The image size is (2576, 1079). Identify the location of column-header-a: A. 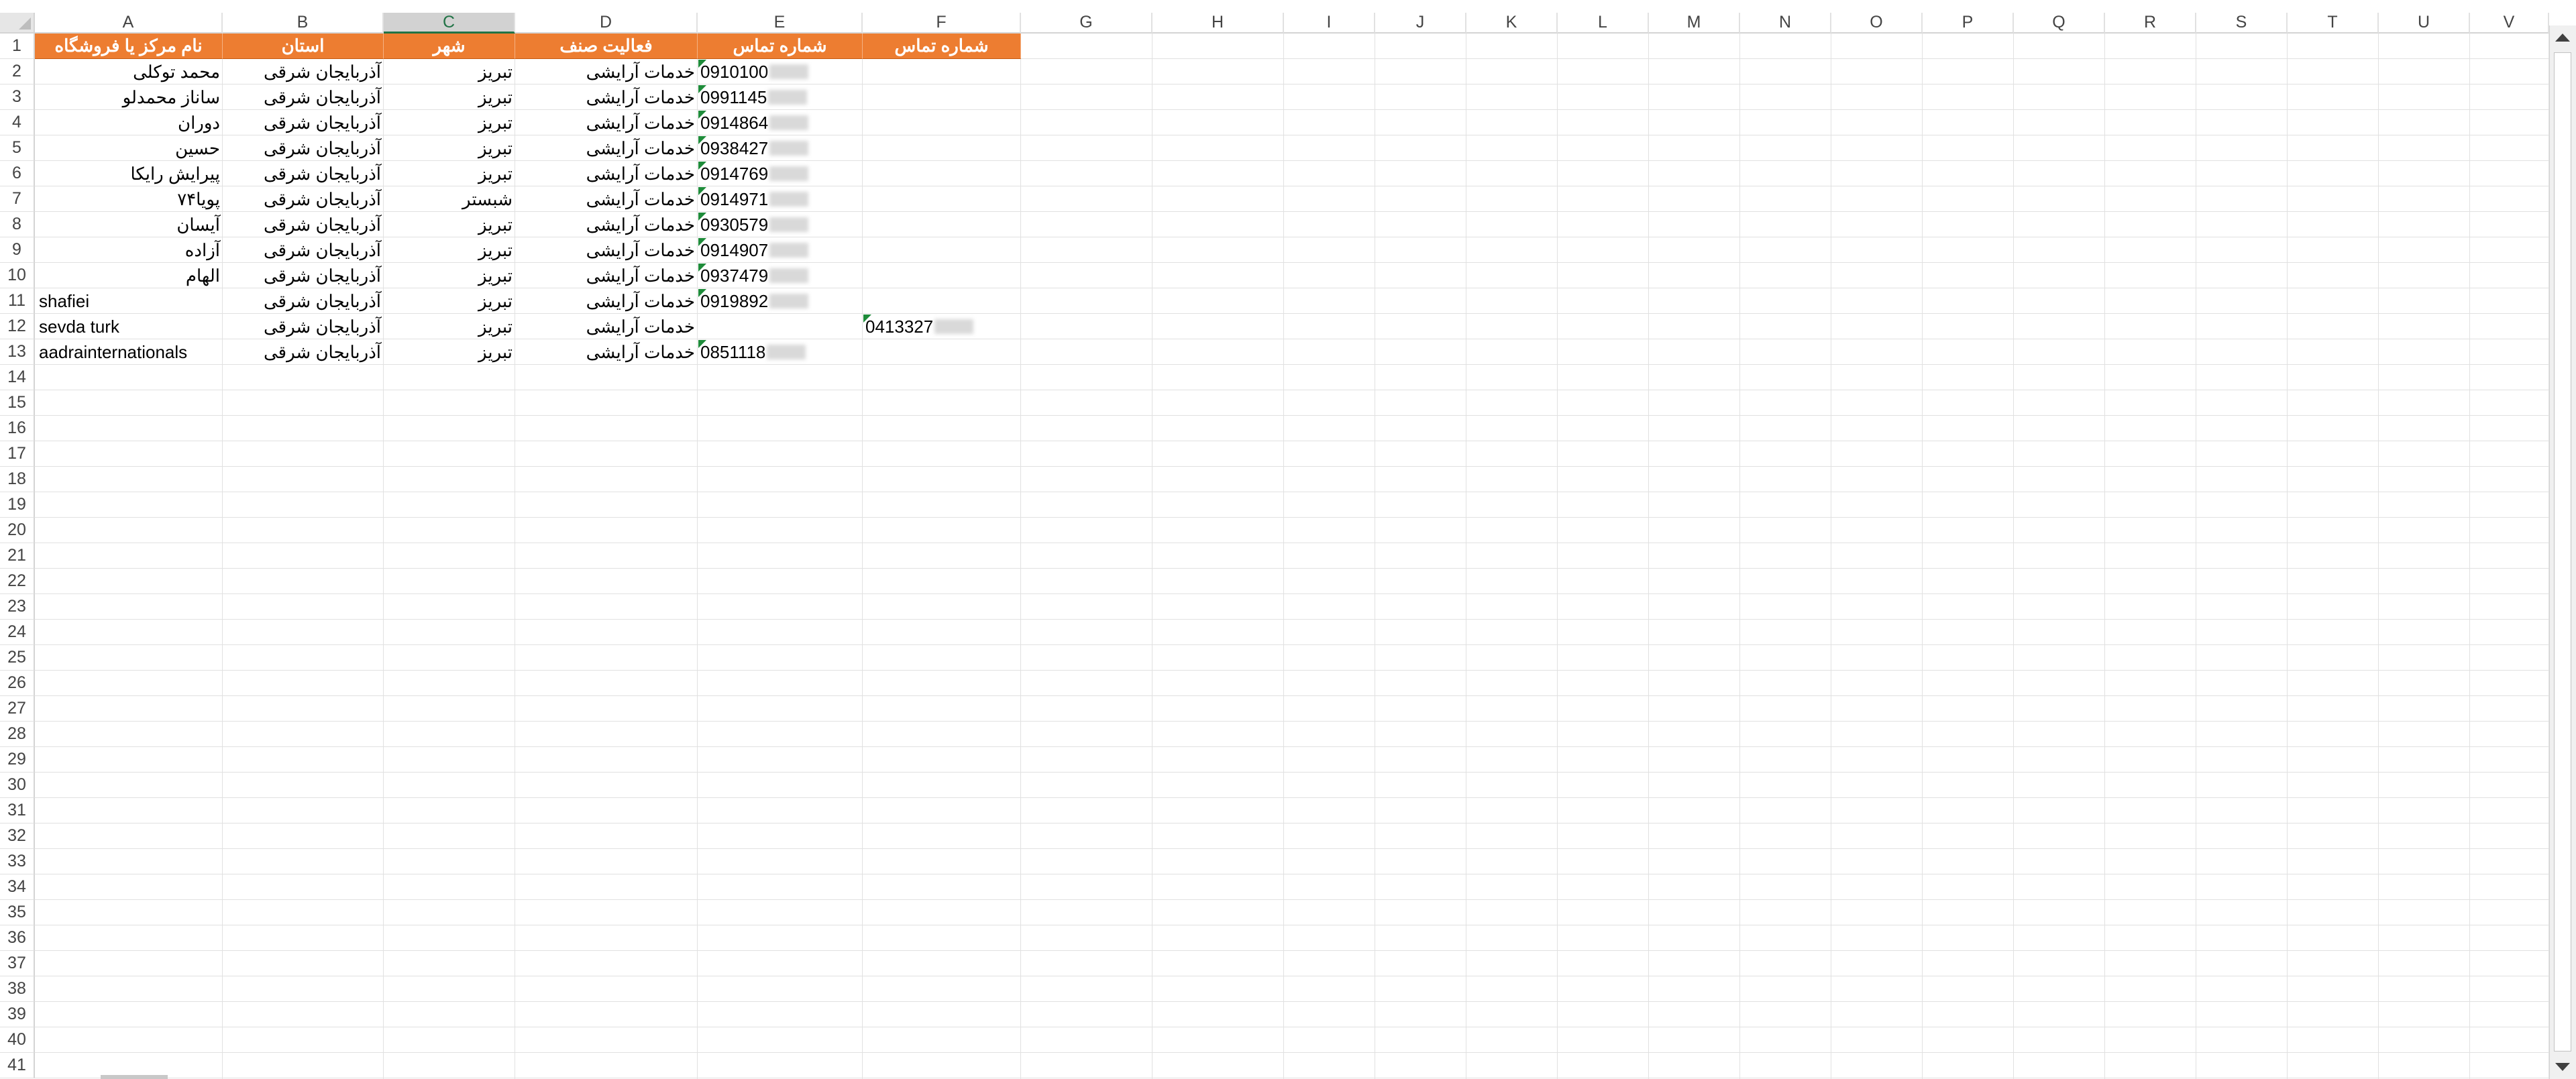
(129, 23).